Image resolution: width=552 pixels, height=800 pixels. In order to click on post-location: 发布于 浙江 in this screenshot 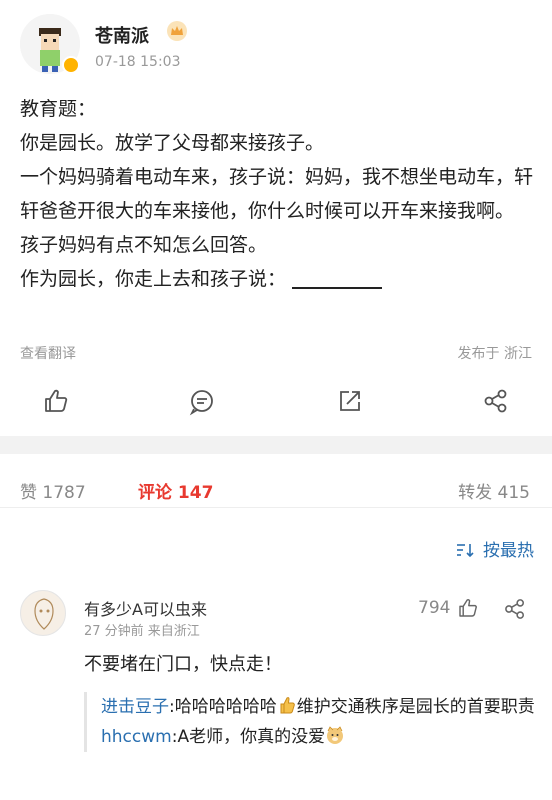, I will do `click(494, 354)`.